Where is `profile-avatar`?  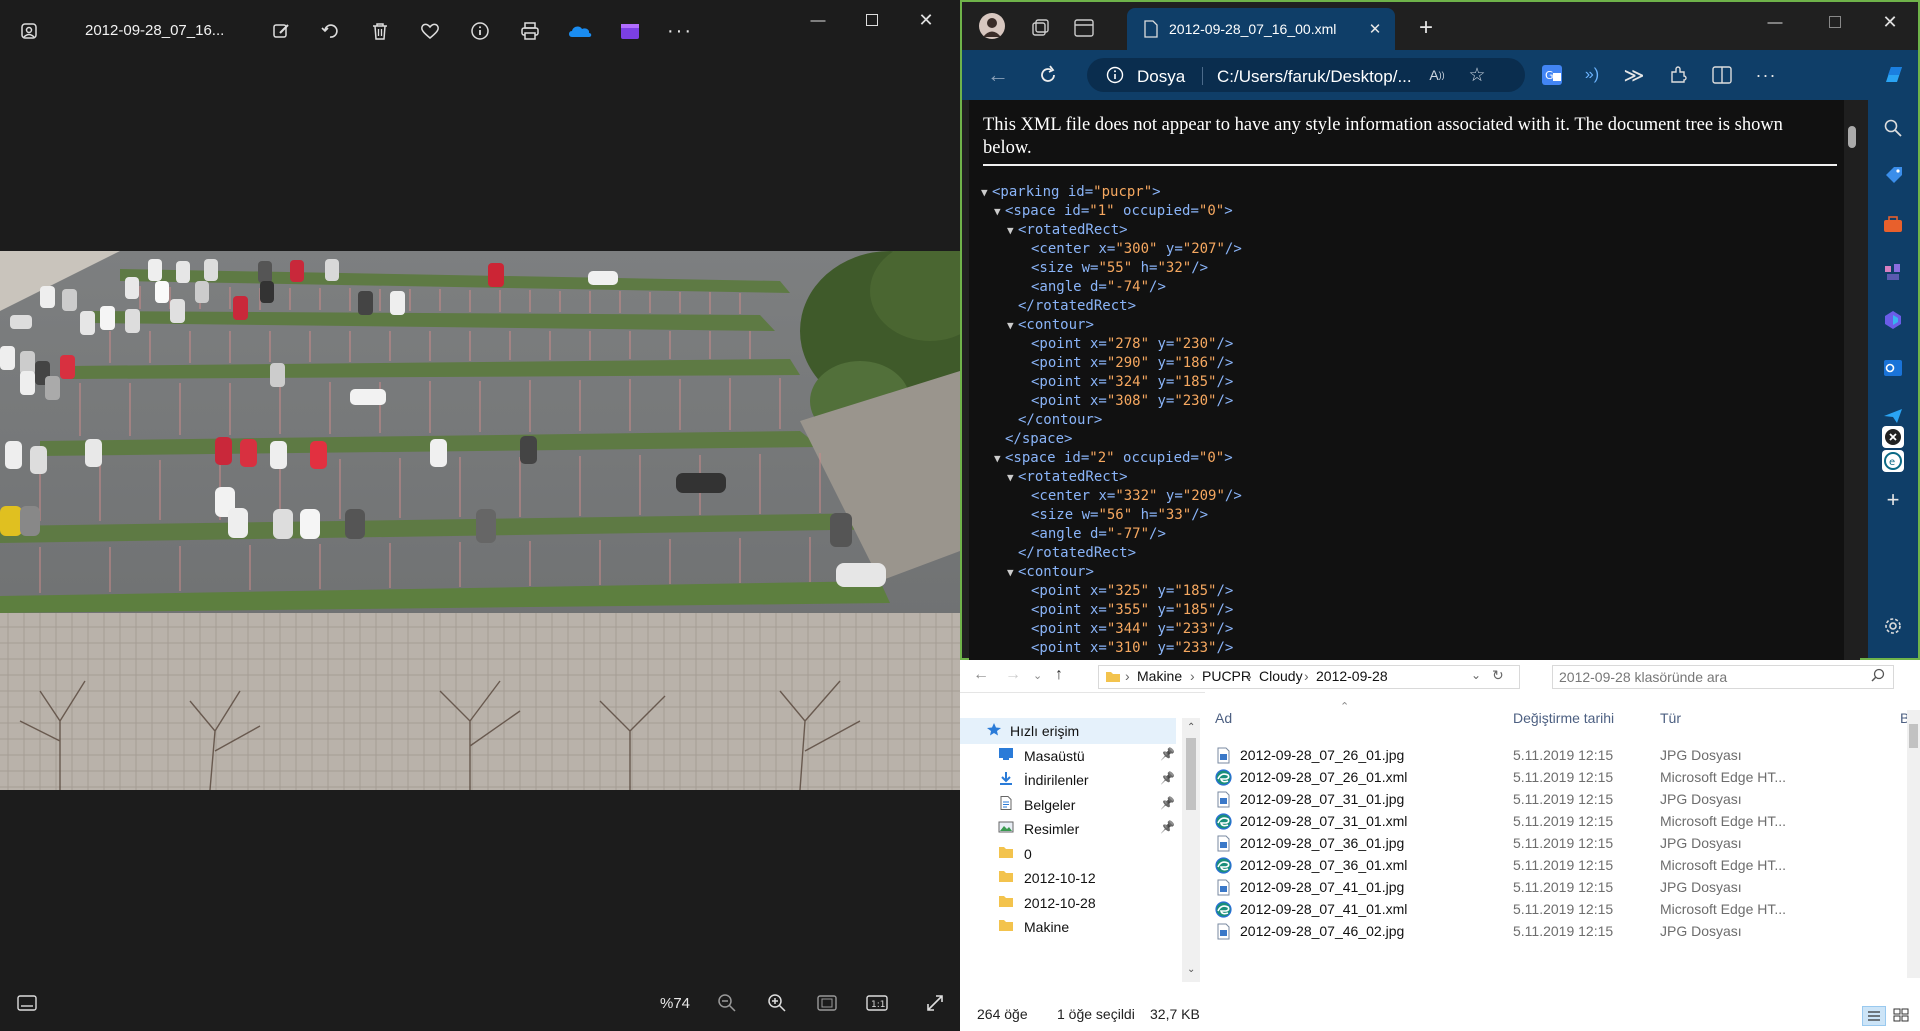
profile-avatar is located at coordinates (992, 26).